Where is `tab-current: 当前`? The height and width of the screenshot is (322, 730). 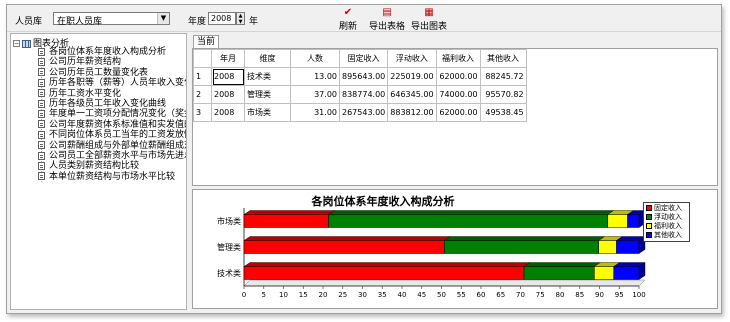 tab-current: 当前 is located at coordinates (206, 41).